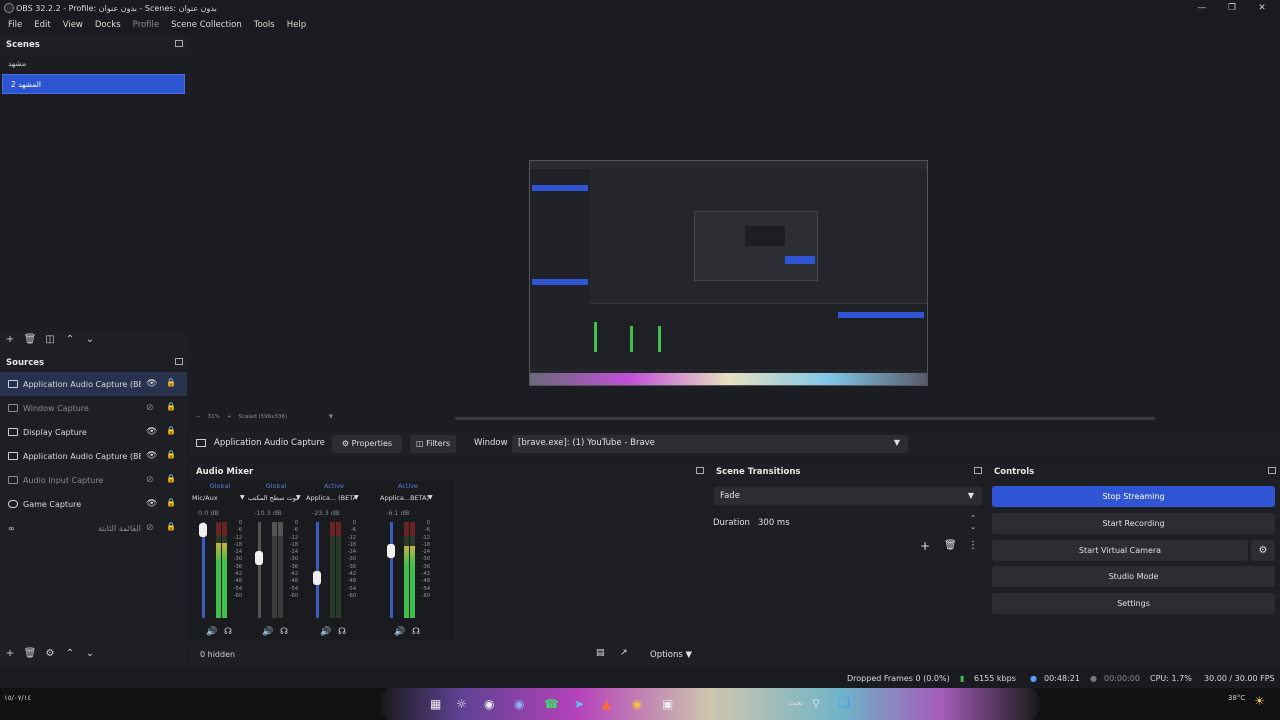 The height and width of the screenshot is (720, 1280). What do you see at coordinates (1232, 8) in the screenshot?
I see `maximize-button: ❐` at bounding box center [1232, 8].